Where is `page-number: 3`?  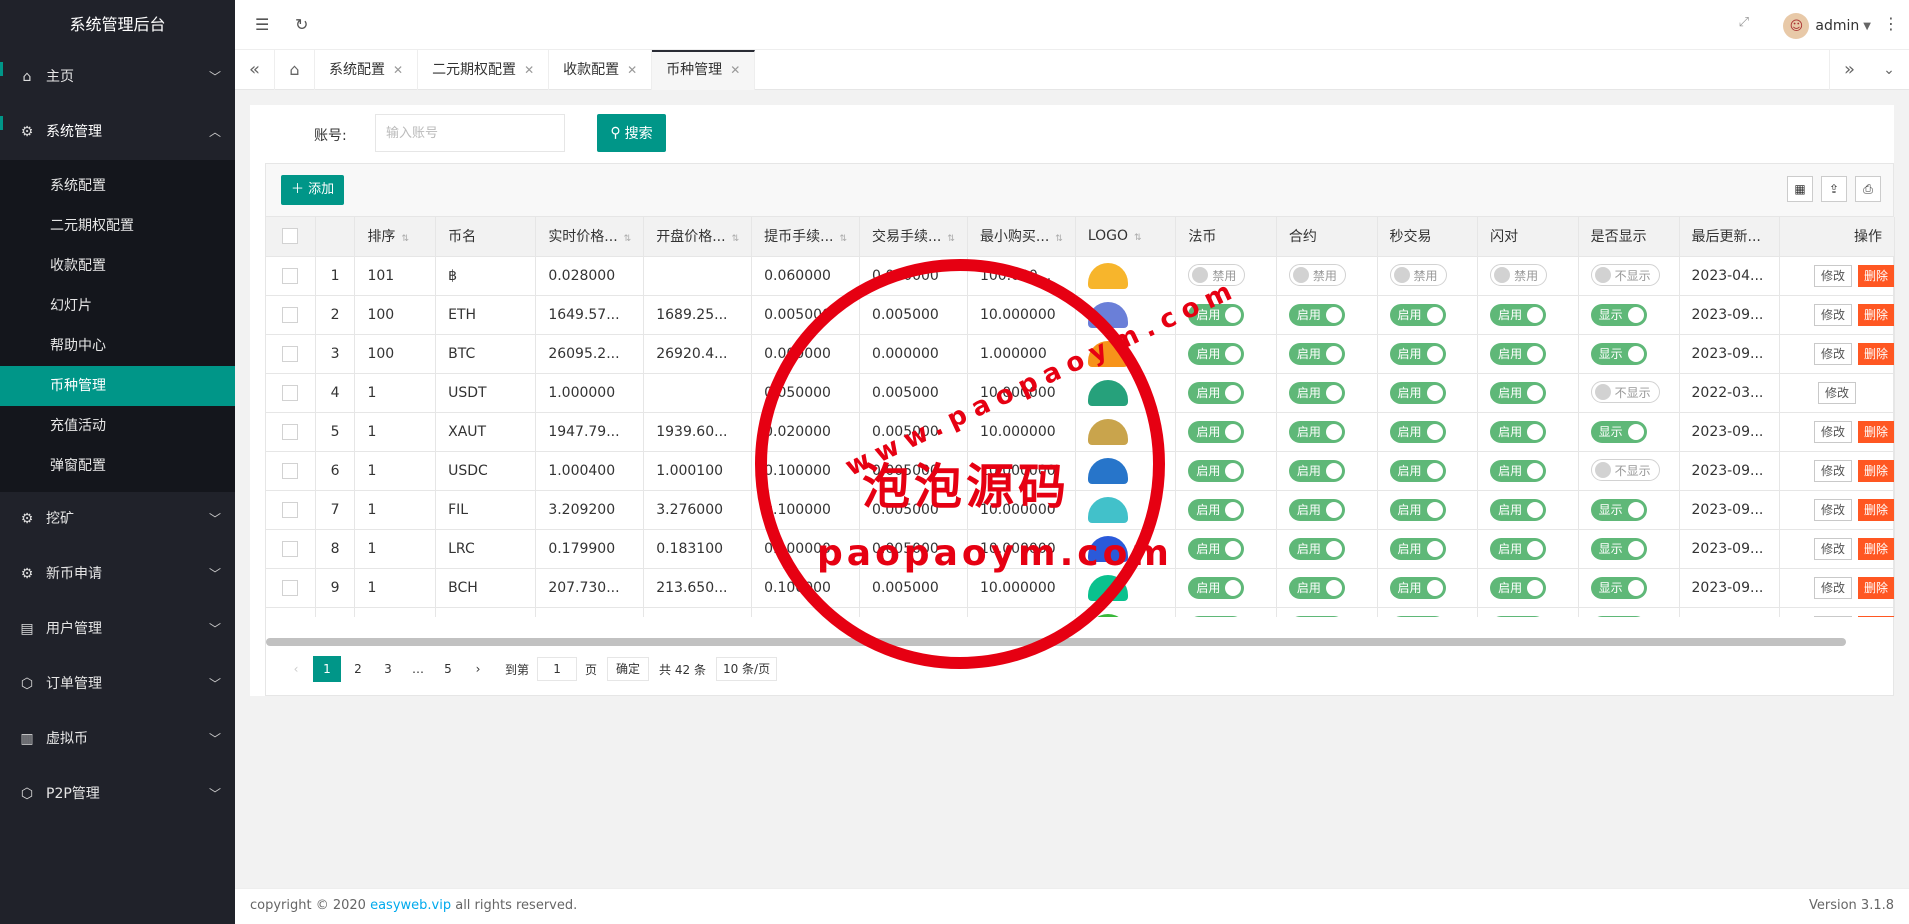
page-number: 3 is located at coordinates (388, 669).